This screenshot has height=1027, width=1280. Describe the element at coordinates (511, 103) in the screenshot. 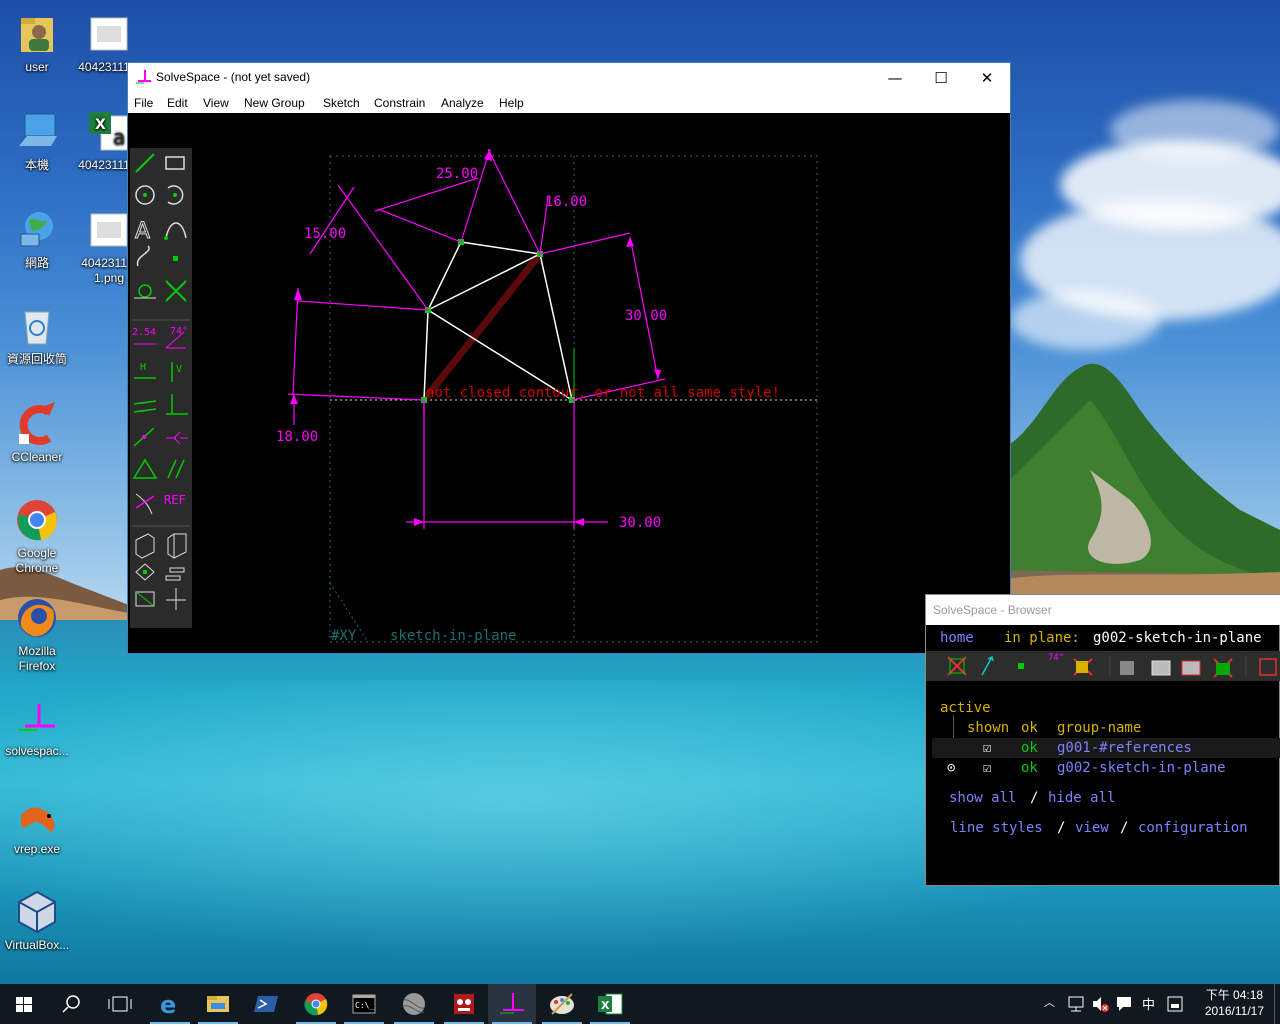

I see `menu-help: Help` at that location.